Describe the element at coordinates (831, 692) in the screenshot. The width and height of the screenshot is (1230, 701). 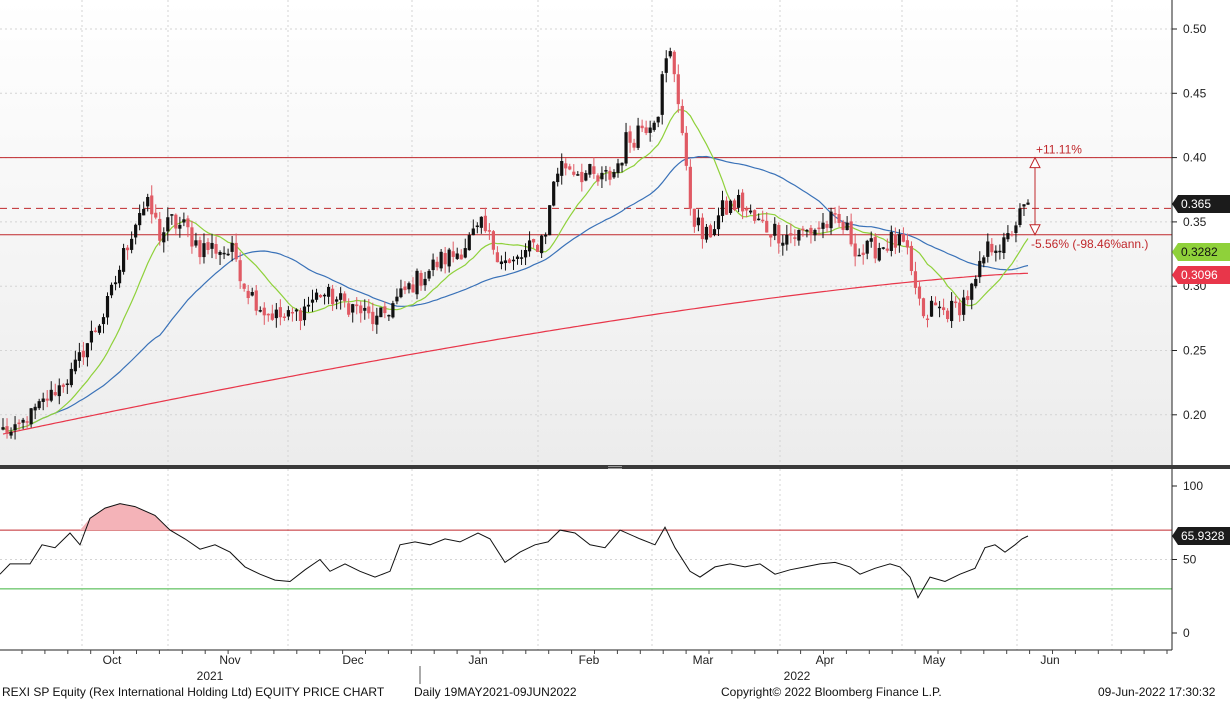
I see `footer-copyright: Copyright© 2022 Bloomberg Finance L.P.` at that location.